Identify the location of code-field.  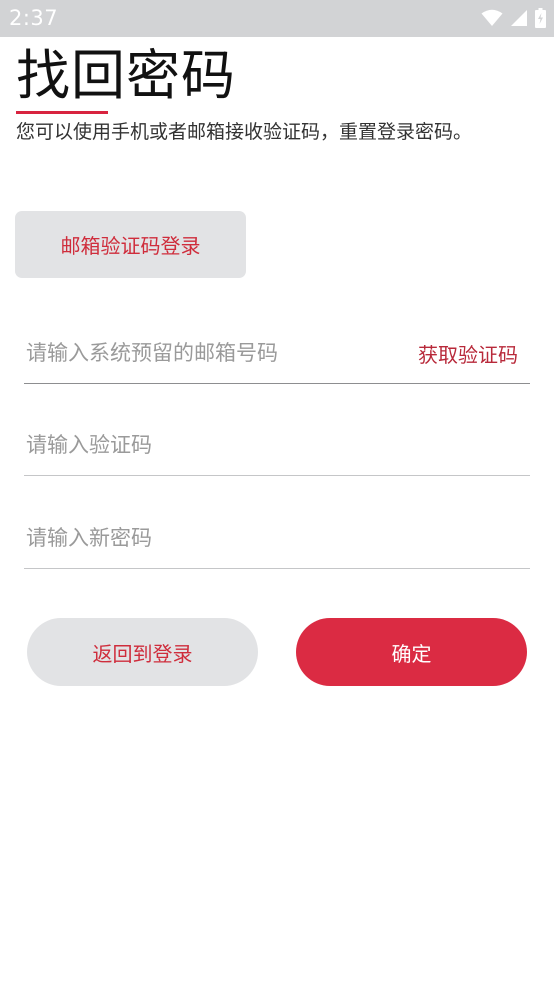
(277, 445).